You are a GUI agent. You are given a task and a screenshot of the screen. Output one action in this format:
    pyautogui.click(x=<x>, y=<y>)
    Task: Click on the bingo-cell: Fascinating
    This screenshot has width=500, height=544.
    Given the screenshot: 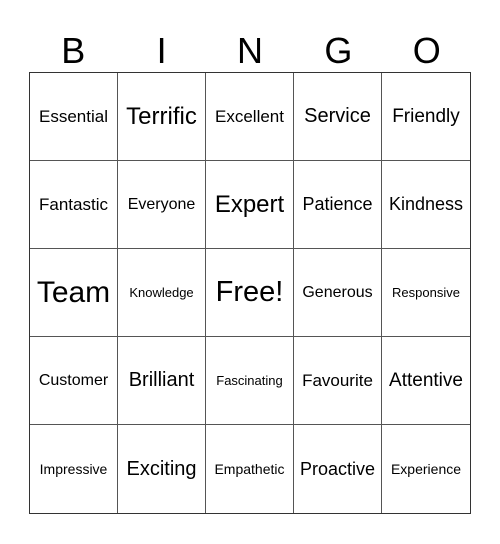 What is the action you would take?
    pyautogui.click(x=250, y=381)
    